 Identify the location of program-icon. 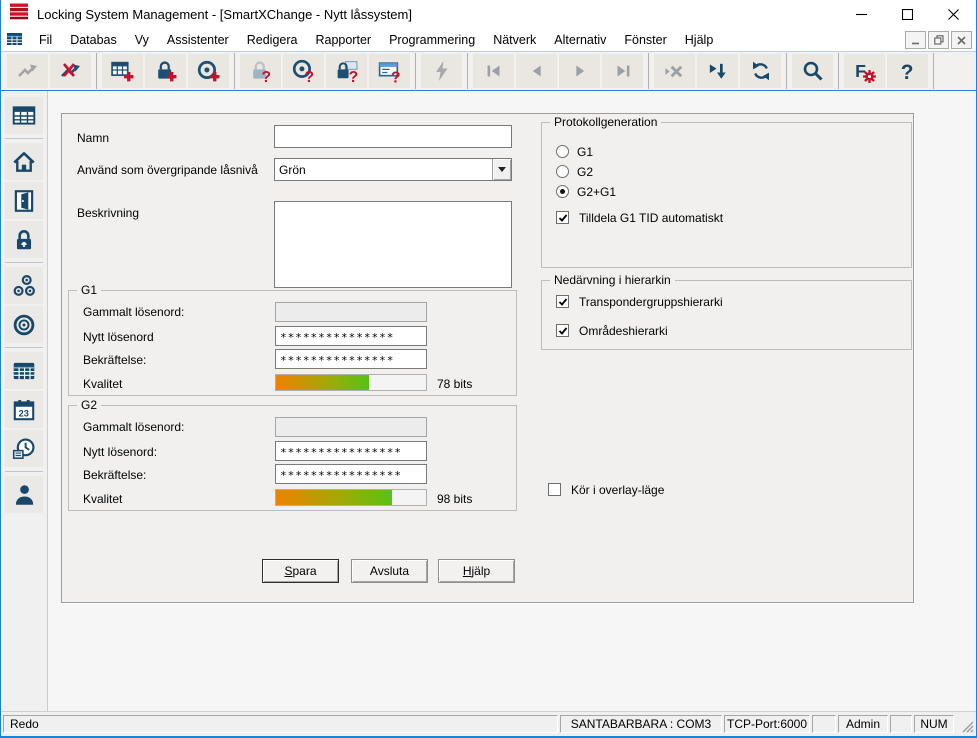
(441, 71).